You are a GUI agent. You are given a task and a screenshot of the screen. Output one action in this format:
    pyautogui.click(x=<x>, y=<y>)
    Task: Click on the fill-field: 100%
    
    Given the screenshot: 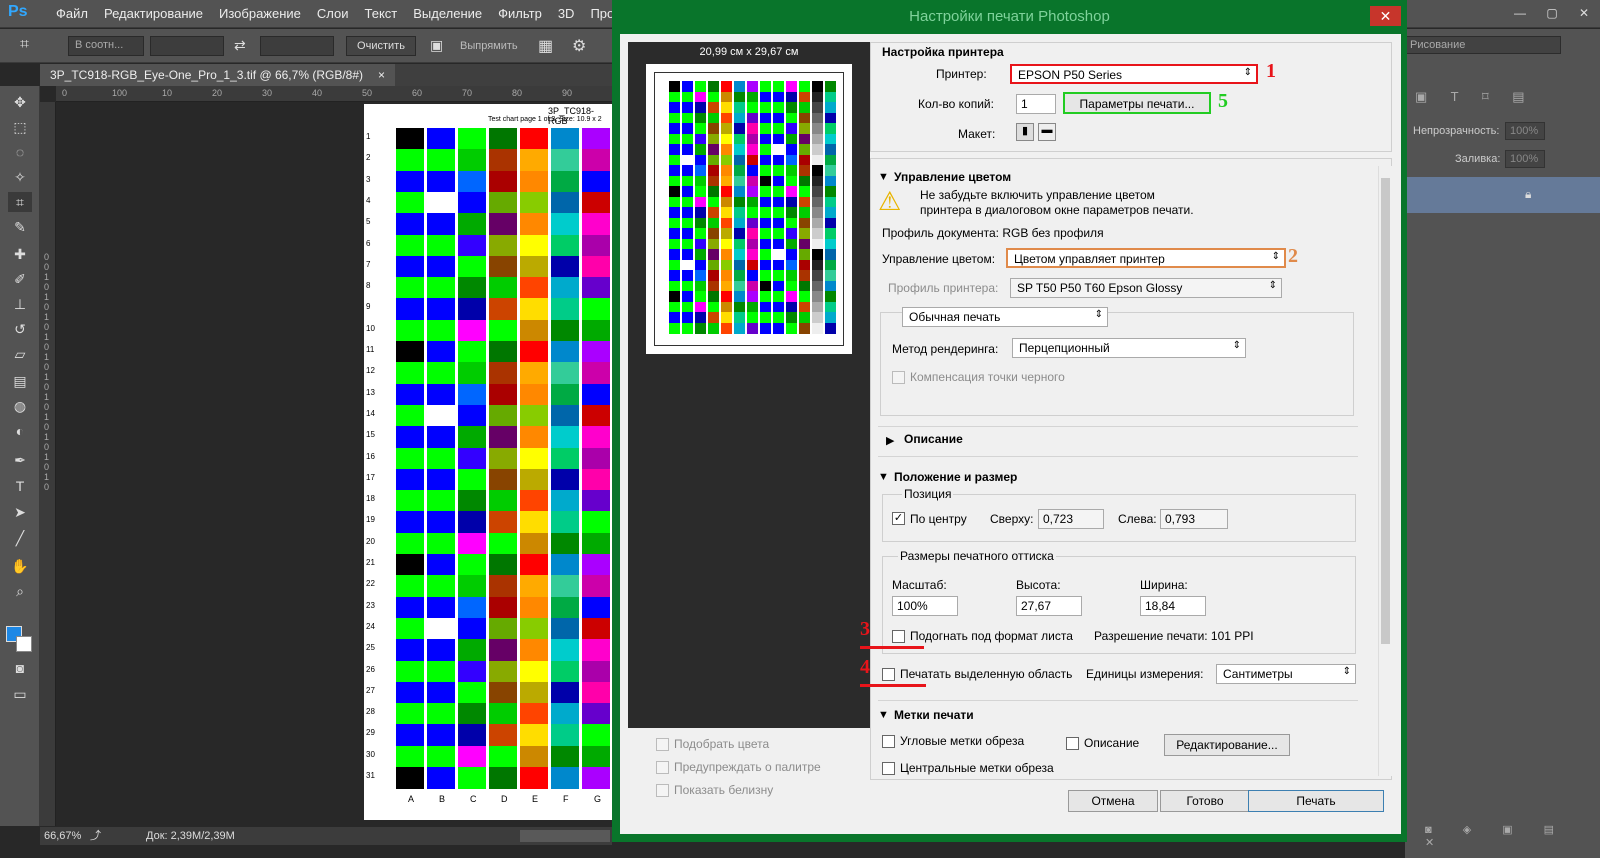 What is the action you would take?
    pyautogui.click(x=1525, y=159)
    